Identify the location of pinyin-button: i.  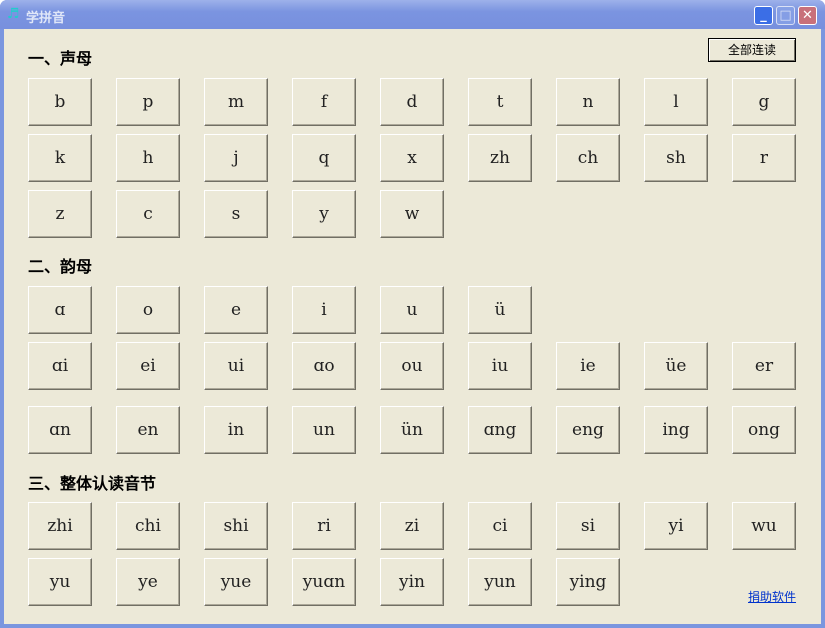
(324, 310).